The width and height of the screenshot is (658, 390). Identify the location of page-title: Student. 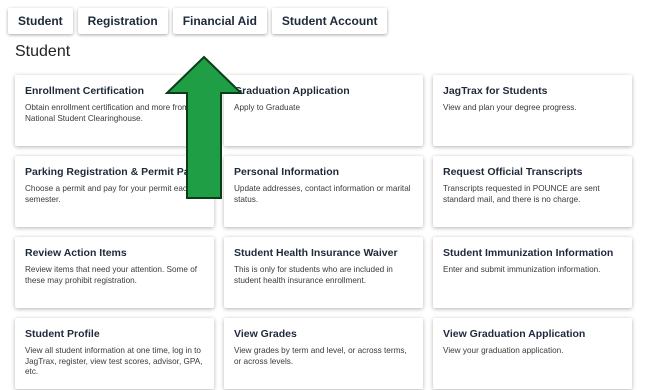
(43, 51).